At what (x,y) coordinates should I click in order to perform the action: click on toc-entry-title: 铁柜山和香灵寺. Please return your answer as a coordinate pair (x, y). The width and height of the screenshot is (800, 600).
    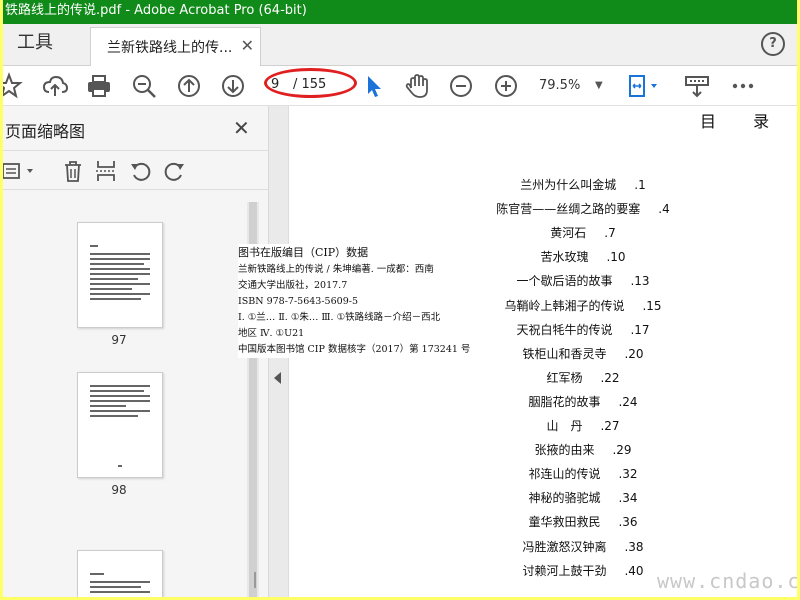
    Looking at the image, I should click on (564, 353).